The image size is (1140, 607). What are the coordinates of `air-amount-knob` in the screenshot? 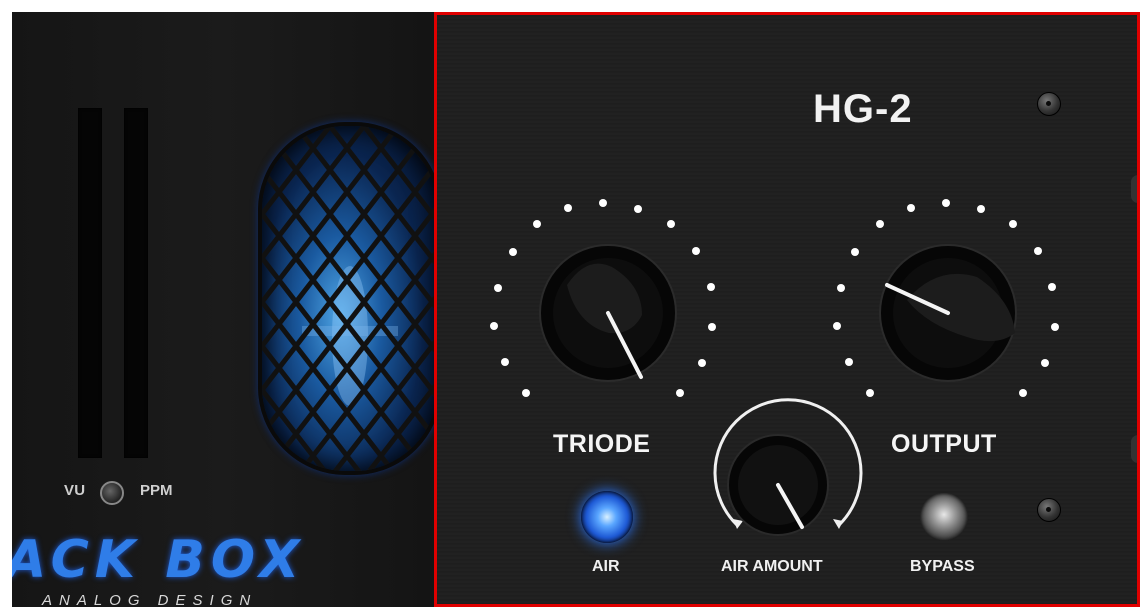 It's located at (778, 488).